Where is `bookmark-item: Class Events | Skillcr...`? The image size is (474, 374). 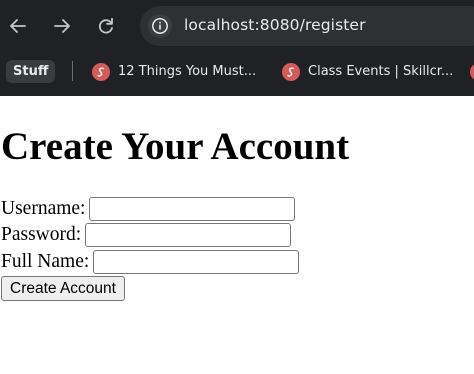
bookmark-item: Class Events | Skillcr... is located at coordinates (367, 71).